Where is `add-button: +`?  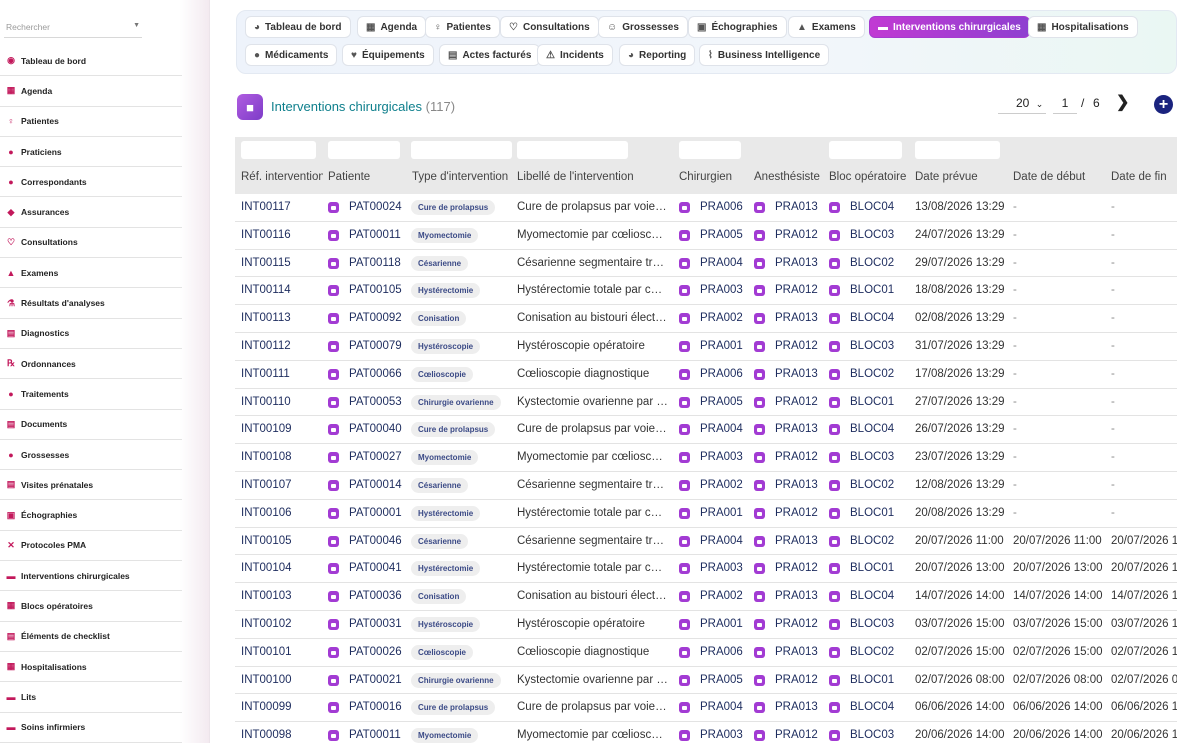 add-button: + is located at coordinates (1163, 104).